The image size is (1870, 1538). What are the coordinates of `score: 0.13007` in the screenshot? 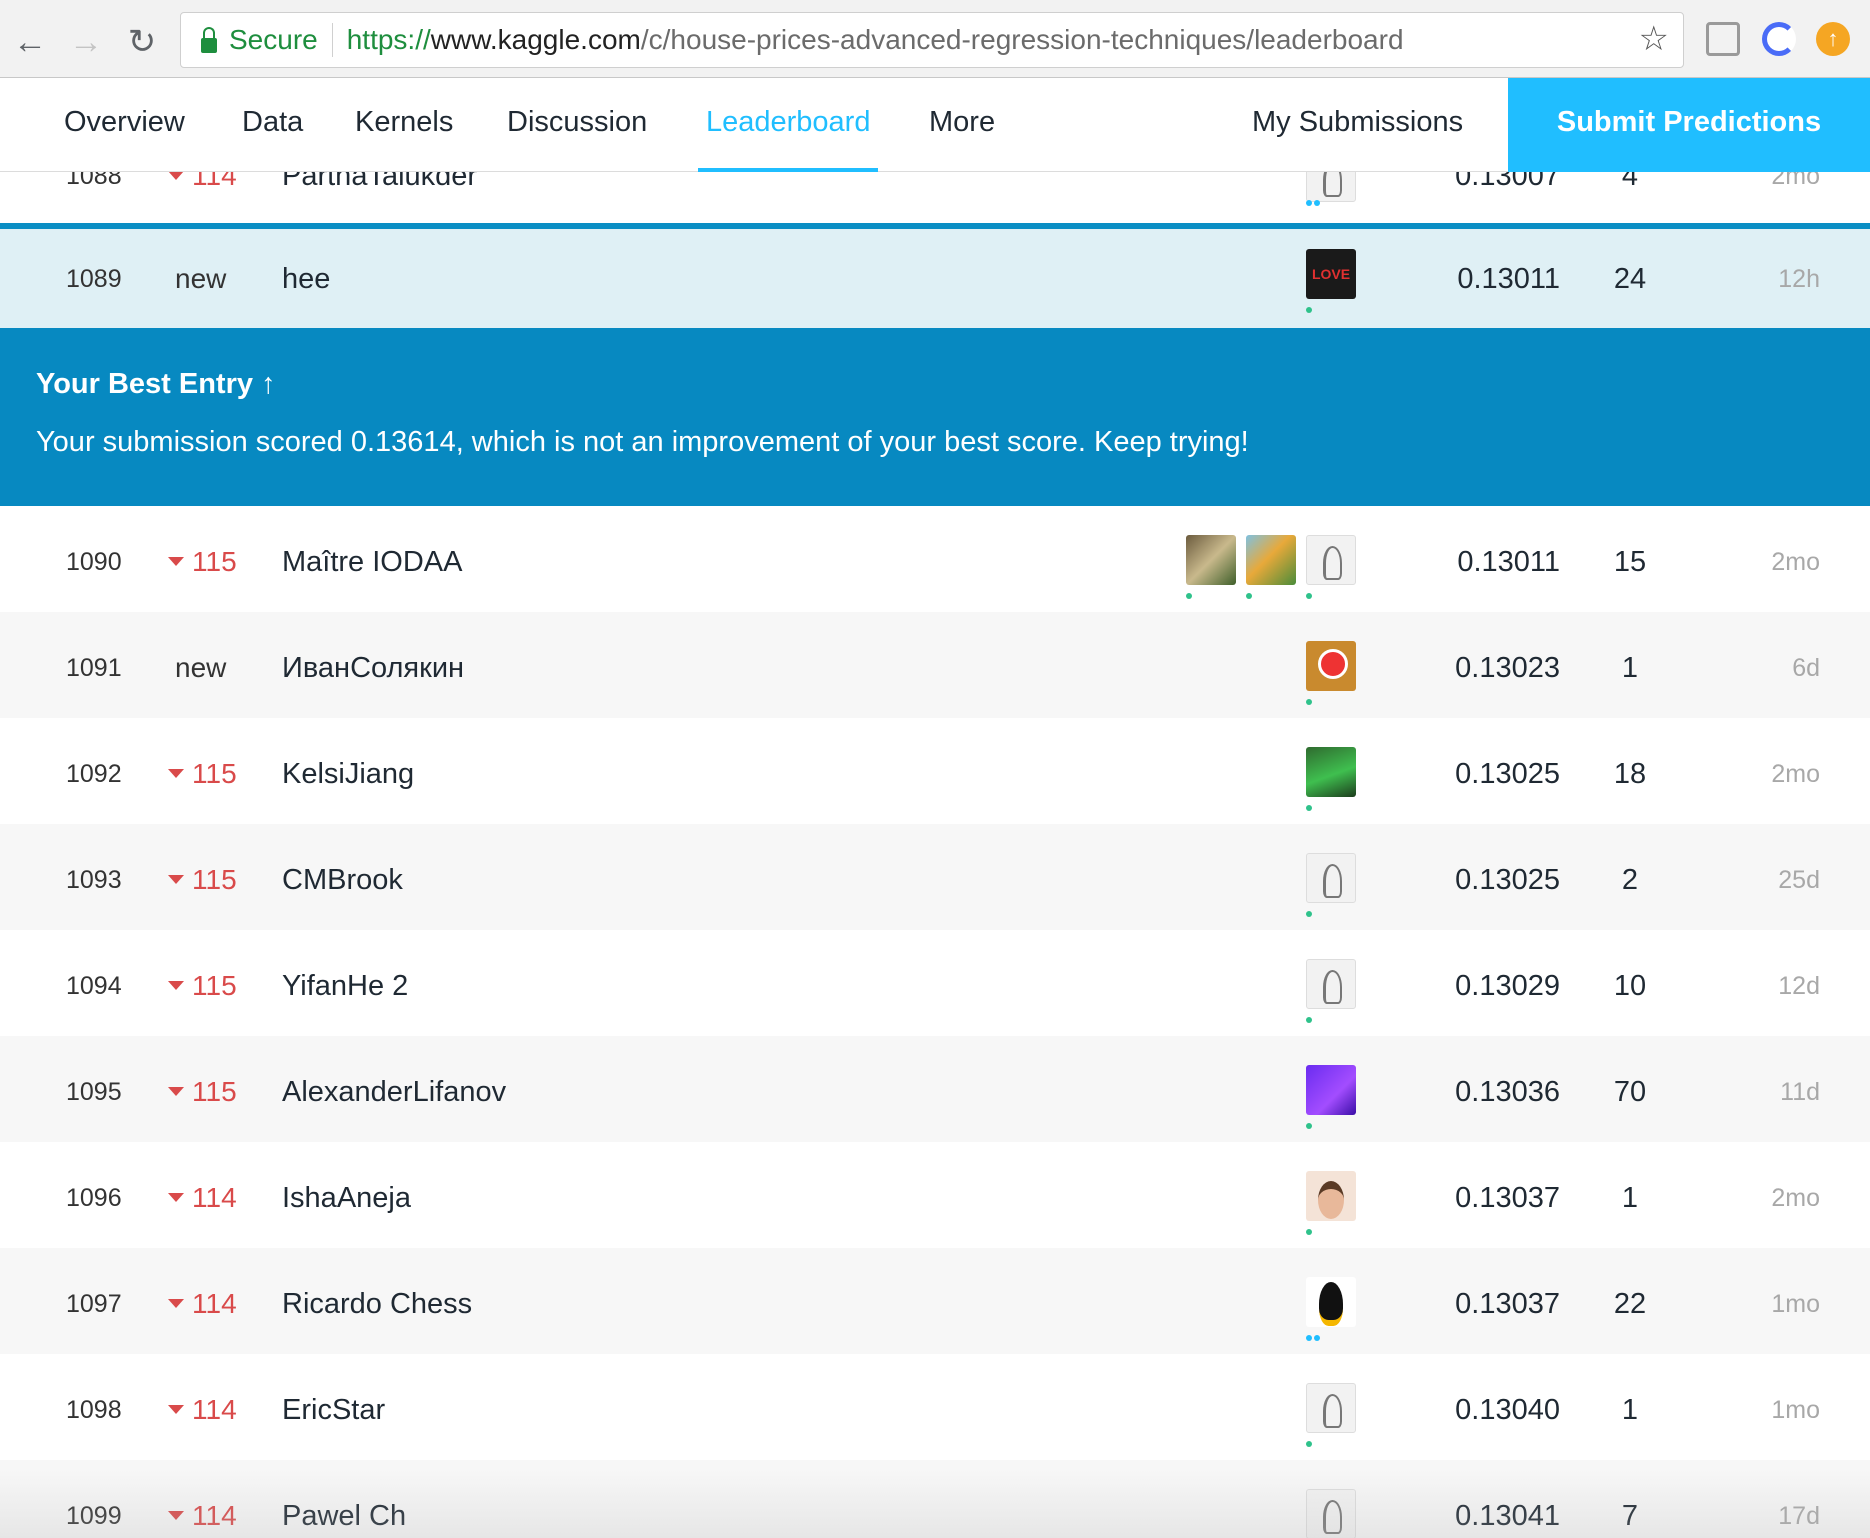 It's located at (1507, 182).